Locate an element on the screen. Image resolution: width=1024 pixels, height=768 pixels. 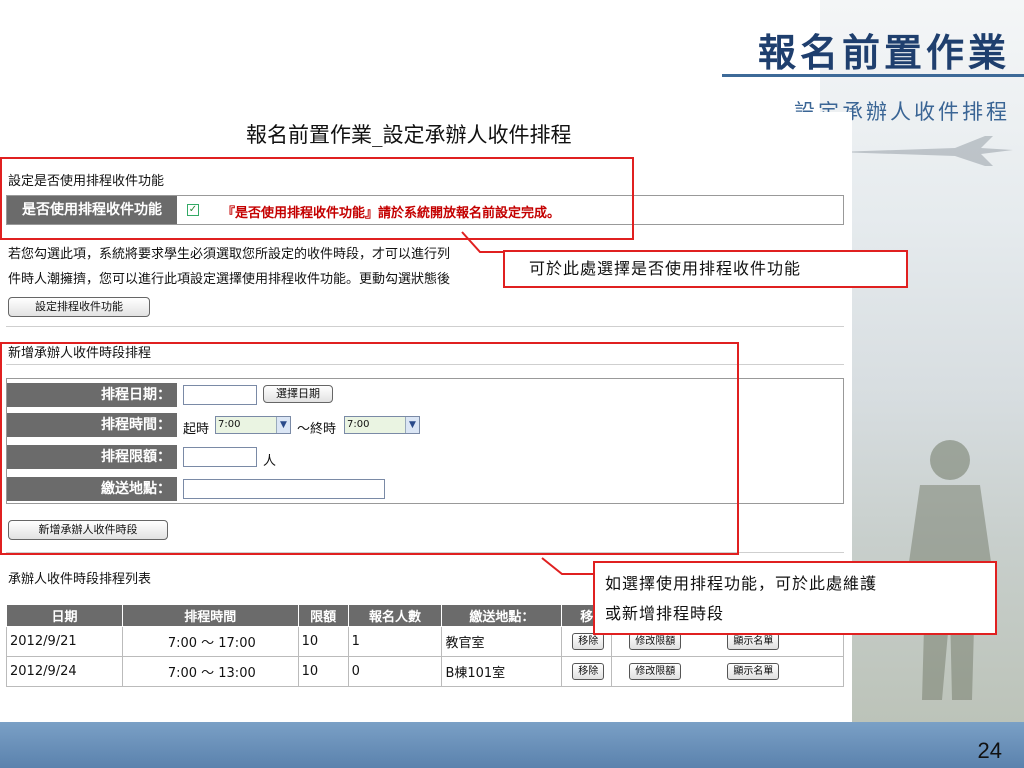
column-header: 限額 is located at coordinates (323, 615).